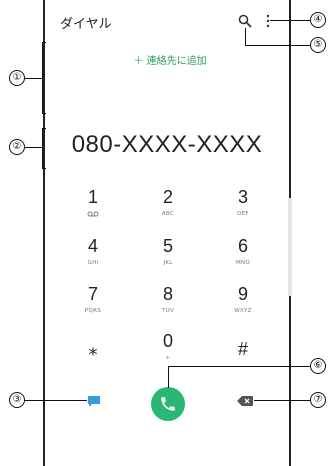  I want to click on key-digit: 0, so click(167, 341).